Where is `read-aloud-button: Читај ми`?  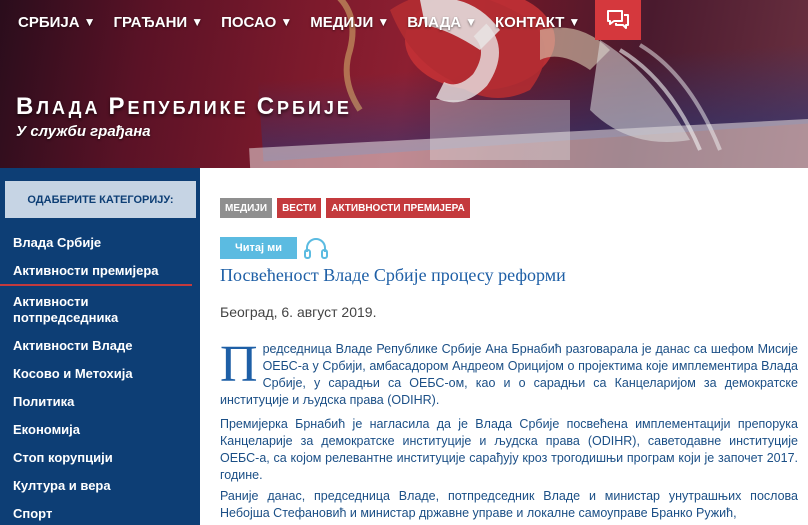 read-aloud-button: Читај ми is located at coordinates (258, 248).